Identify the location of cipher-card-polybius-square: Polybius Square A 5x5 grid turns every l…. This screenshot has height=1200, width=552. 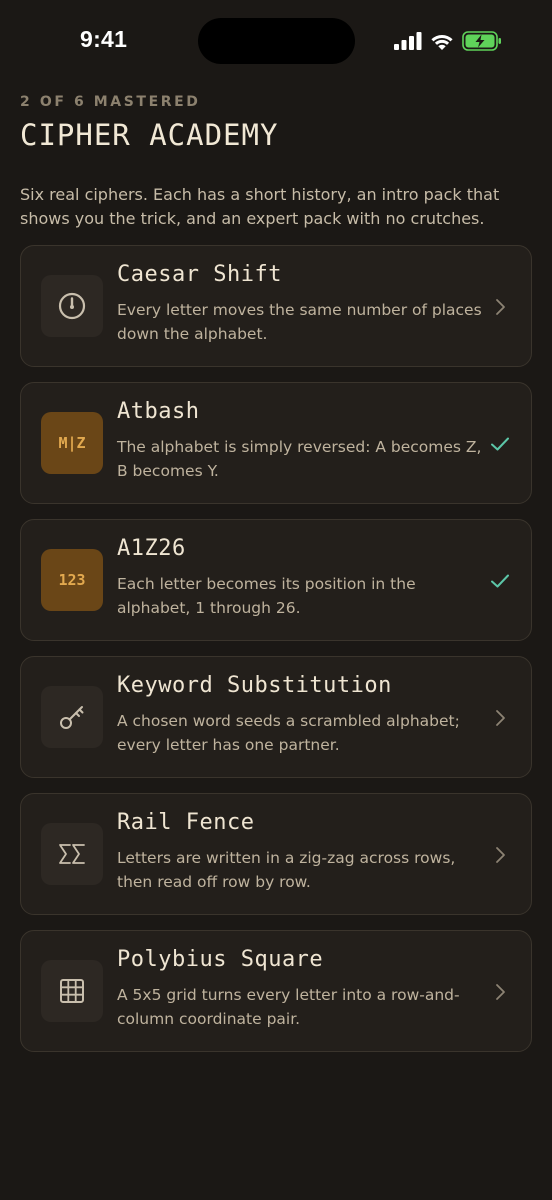
(276, 991).